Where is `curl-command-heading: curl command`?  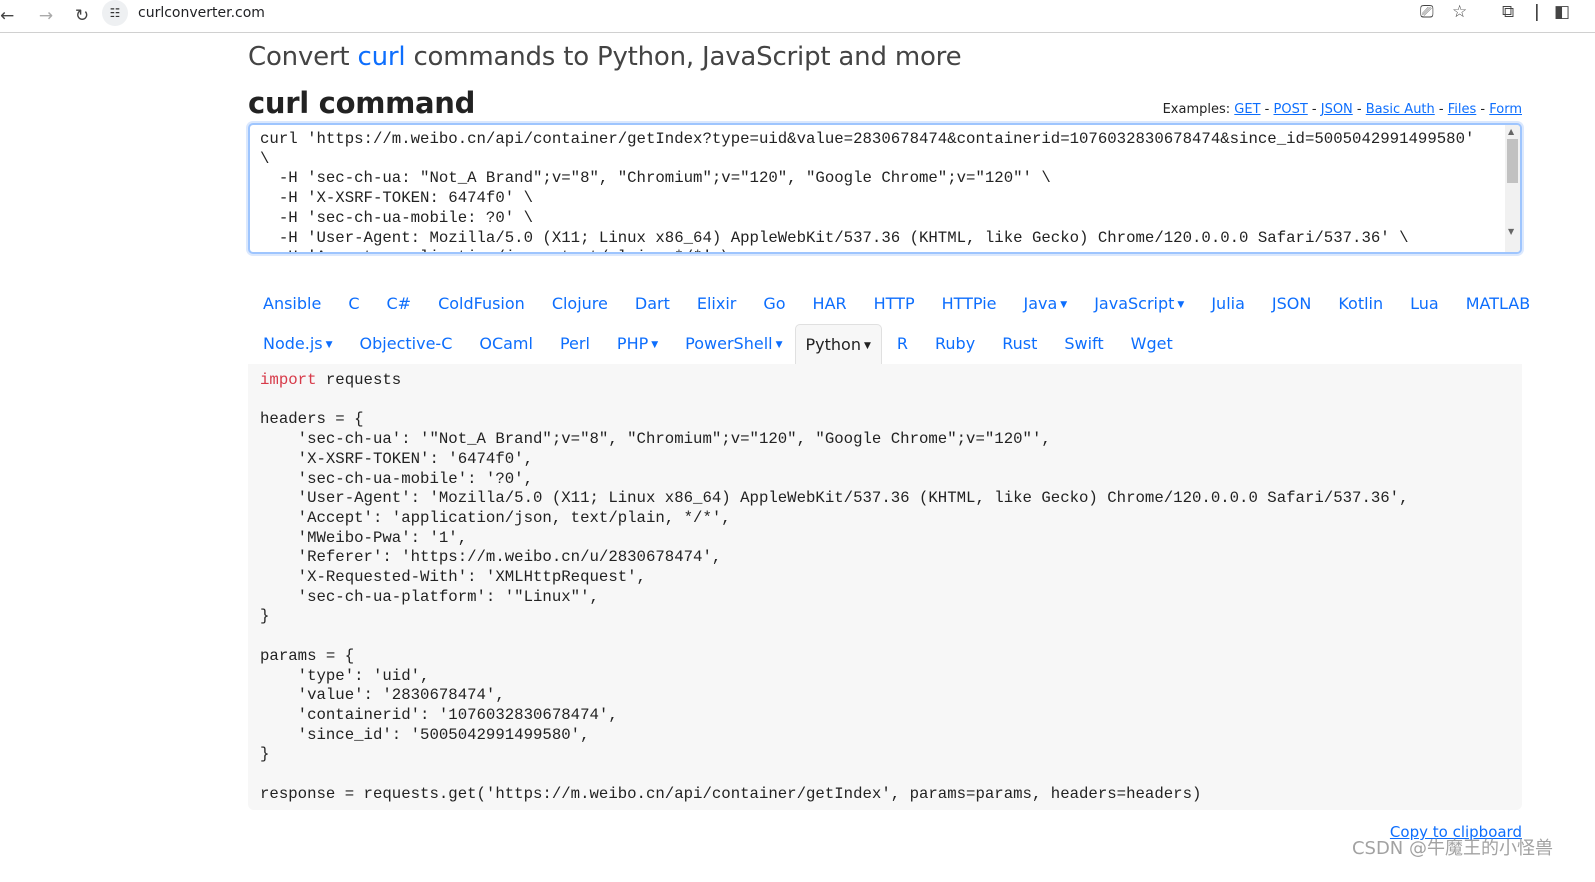 curl-command-heading: curl command is located at coordinates (362, 103).